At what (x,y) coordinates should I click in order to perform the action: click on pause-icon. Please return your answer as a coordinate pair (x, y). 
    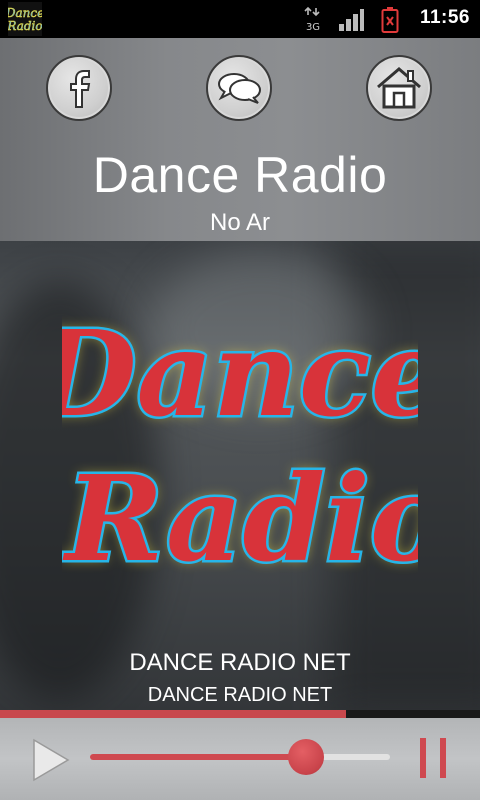
    Looking at the image, I should click on (434, 758).